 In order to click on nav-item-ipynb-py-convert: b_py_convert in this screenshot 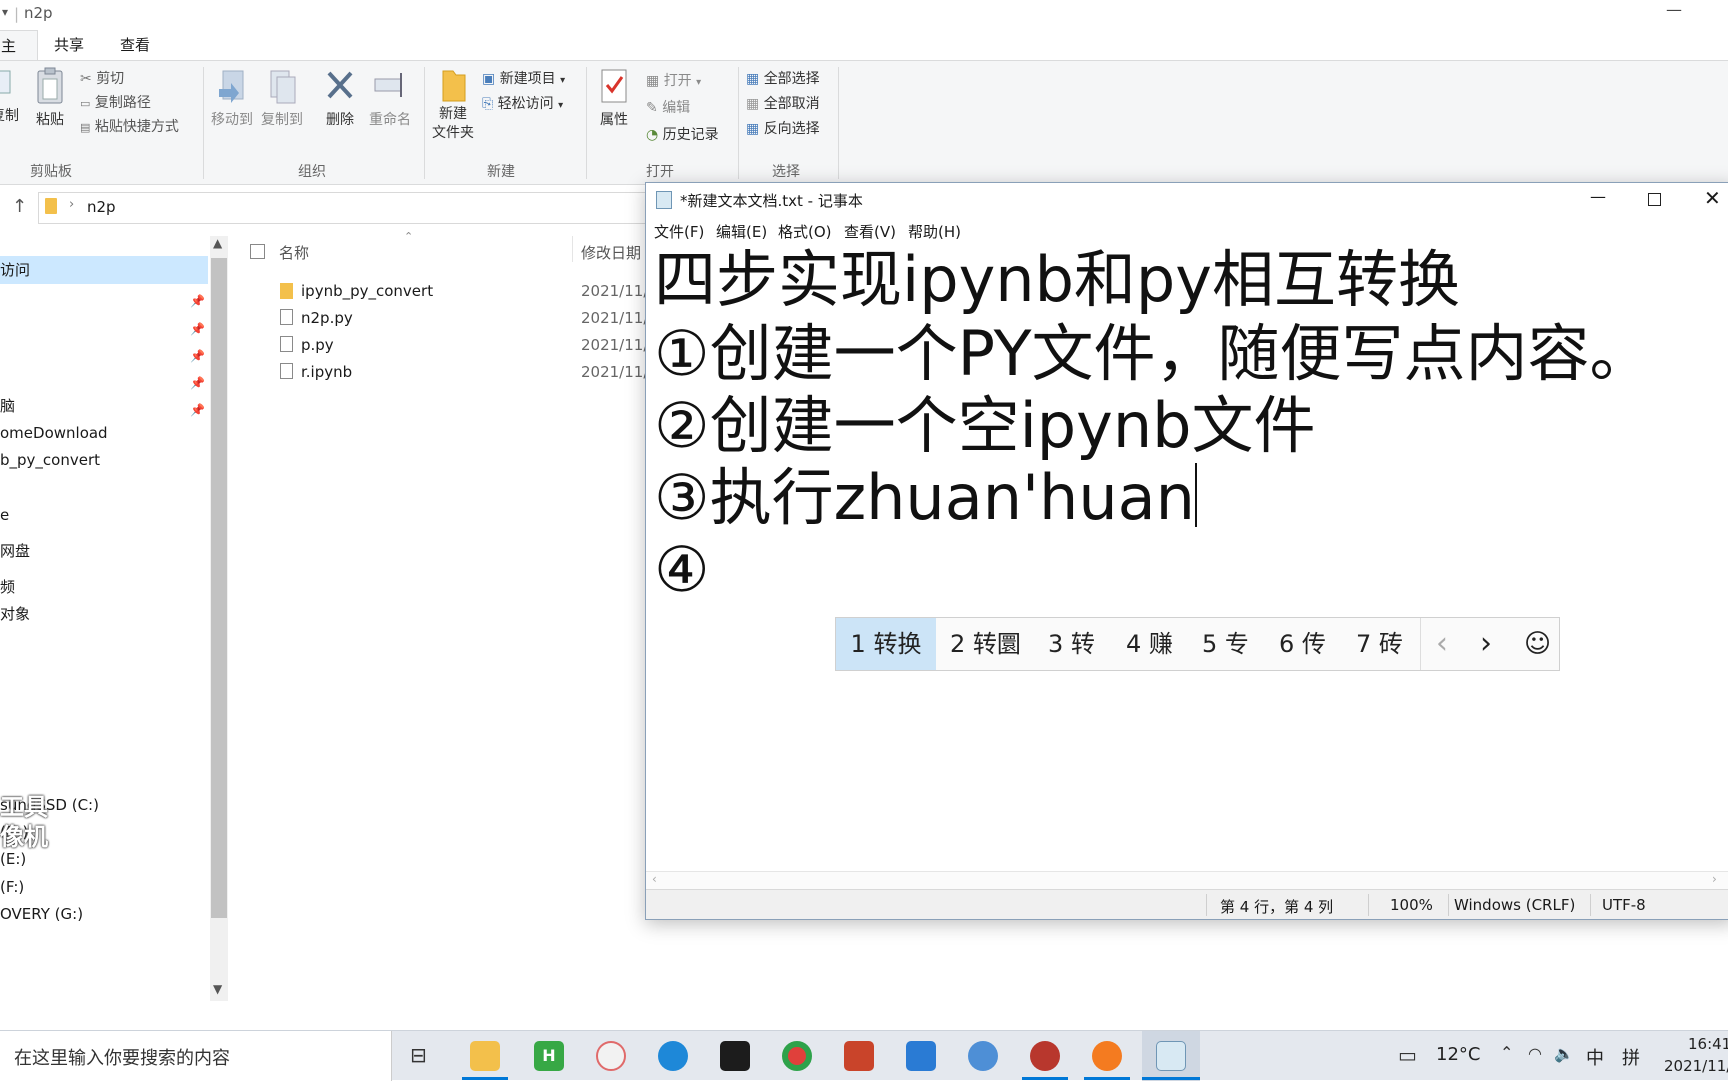, I will do `click(50, 460)`.